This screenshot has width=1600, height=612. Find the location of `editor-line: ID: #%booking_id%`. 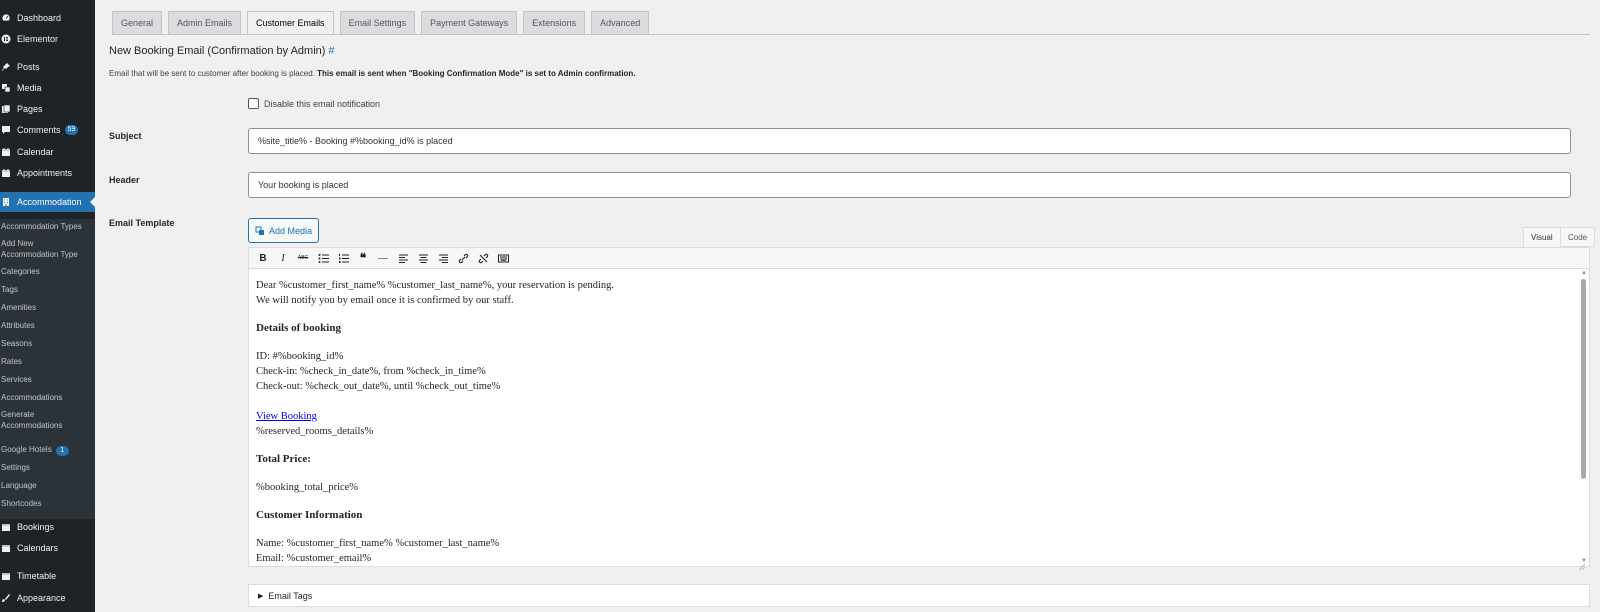

editor-line: ID: #%booking_id% is located at coordinates (300, 356).